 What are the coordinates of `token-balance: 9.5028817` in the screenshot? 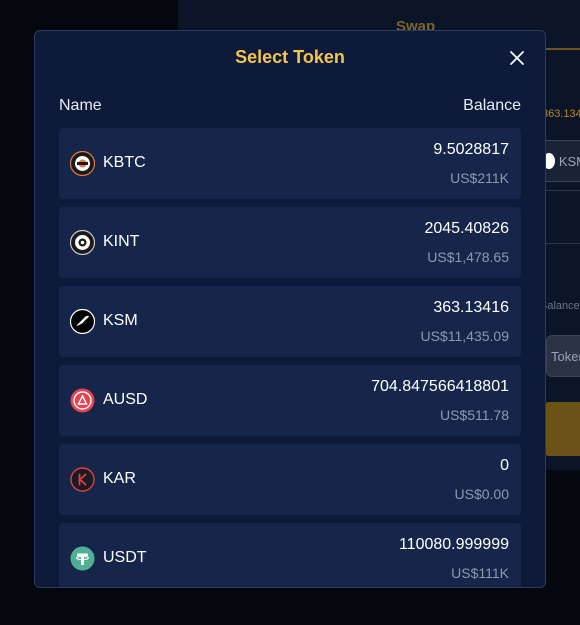 It's located at (471, 149).